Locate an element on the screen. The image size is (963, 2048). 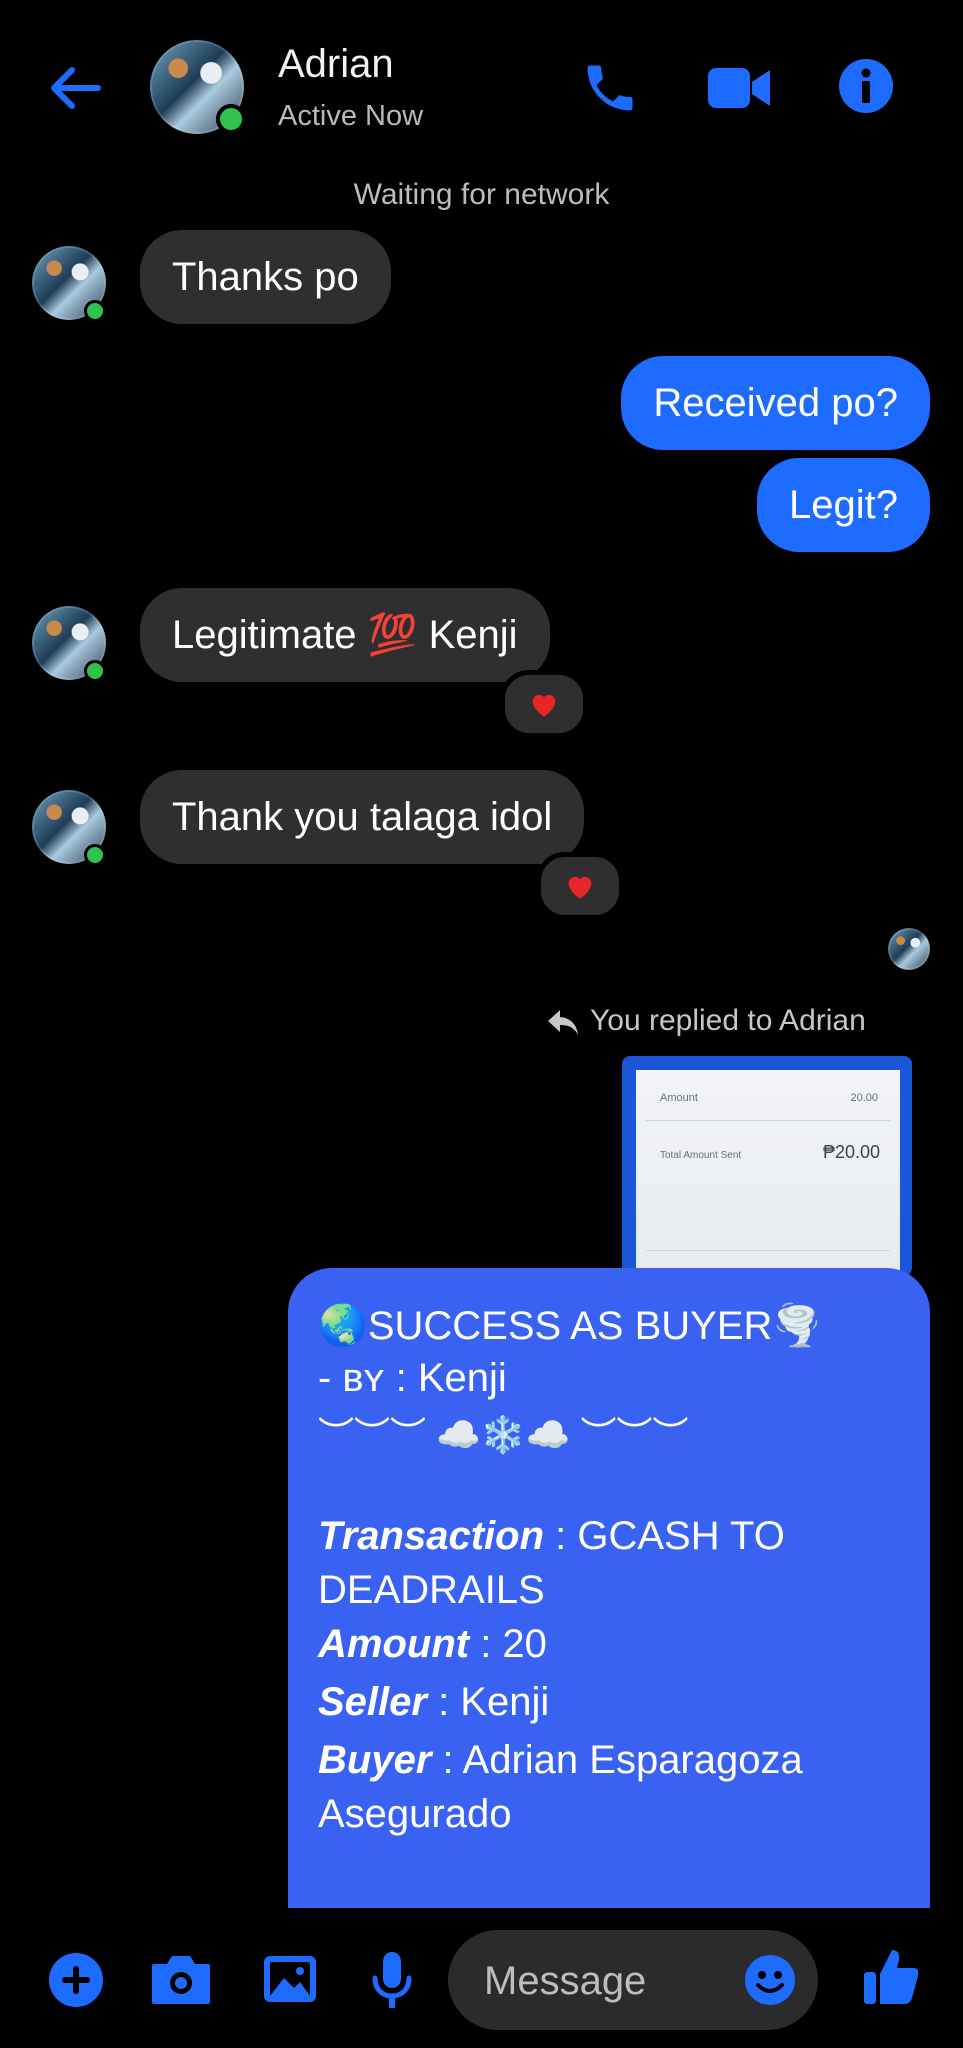
message-input is located at coordinates (599, 1981).